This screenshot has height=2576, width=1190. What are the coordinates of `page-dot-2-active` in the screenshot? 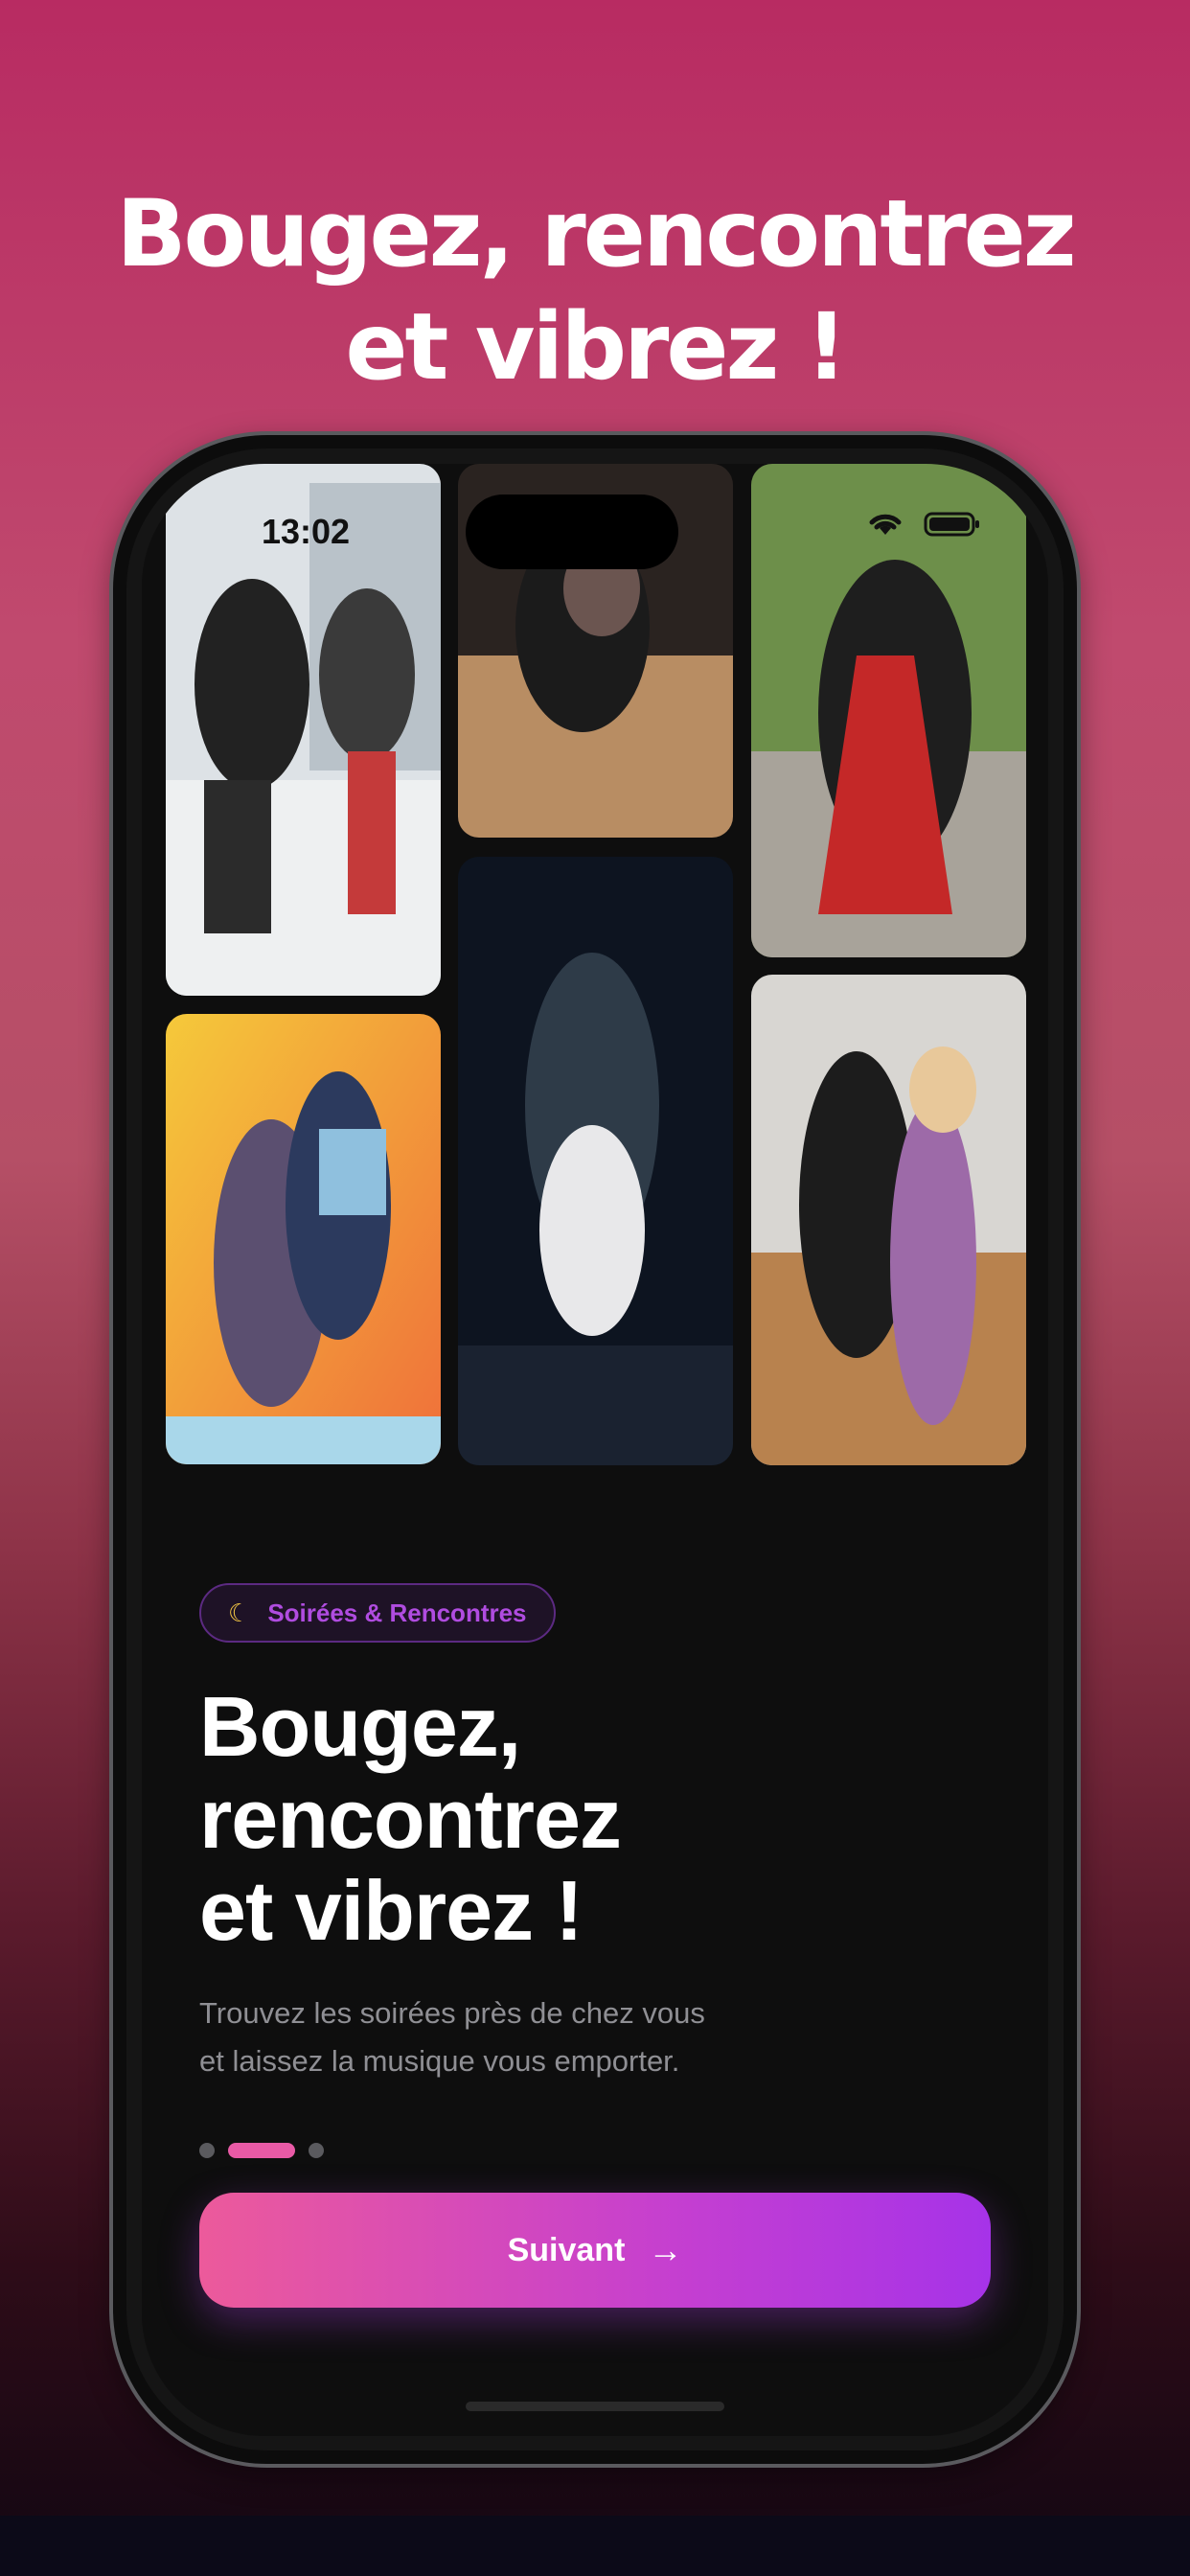 It's located at (262, 2150).